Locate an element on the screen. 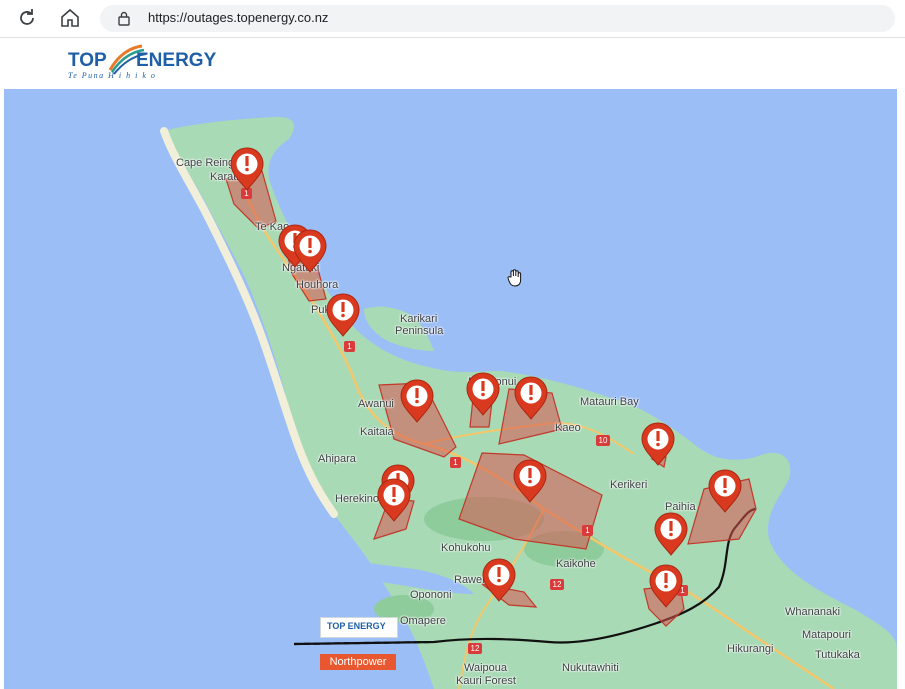 This screenshot has height=689, width=905. hand-cursor-icon is located at coordinates (514, 278).